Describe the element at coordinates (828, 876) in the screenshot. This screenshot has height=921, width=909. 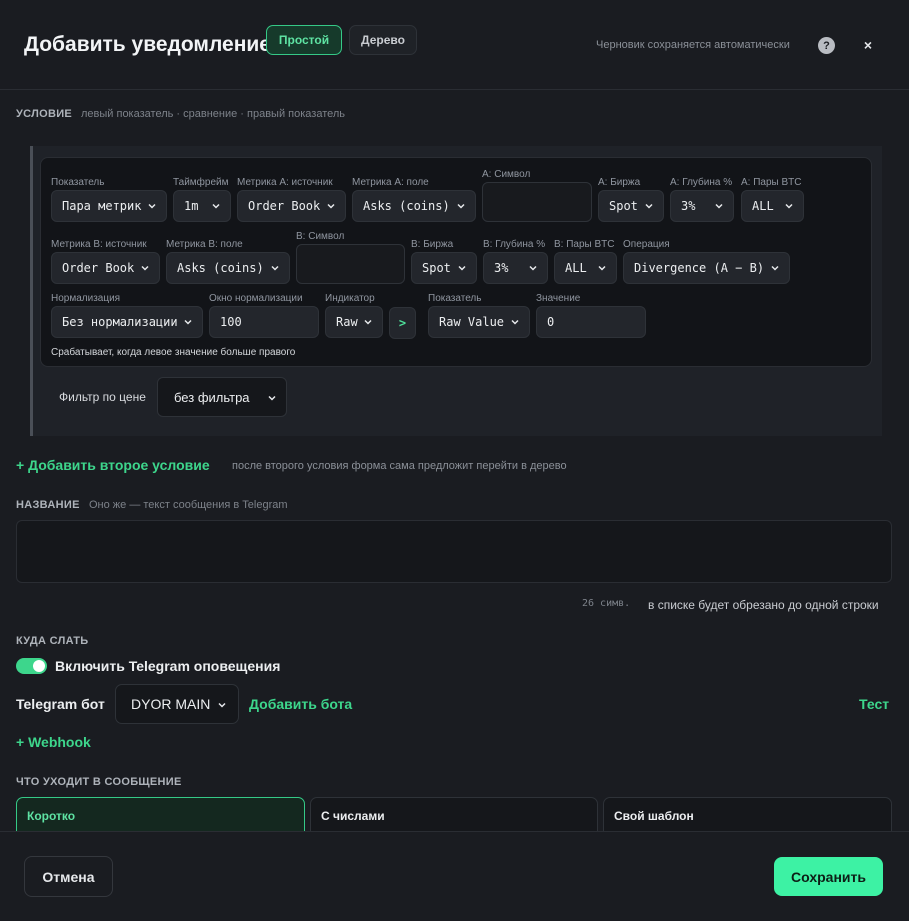
I see `save-button: Сохранить` at that location.